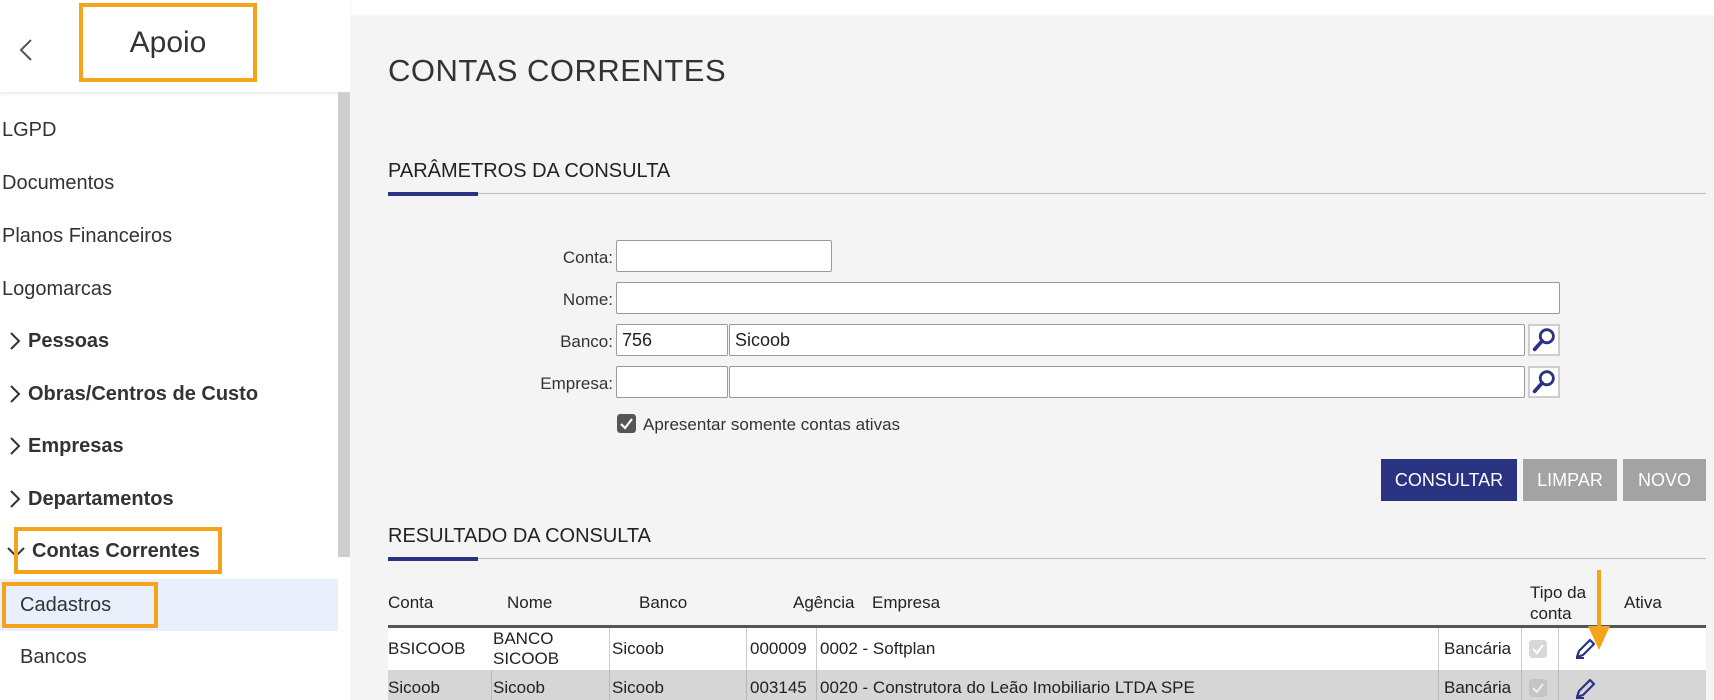  I want to click on sidebar-item-bancos: Bancos, so click(169, 657).